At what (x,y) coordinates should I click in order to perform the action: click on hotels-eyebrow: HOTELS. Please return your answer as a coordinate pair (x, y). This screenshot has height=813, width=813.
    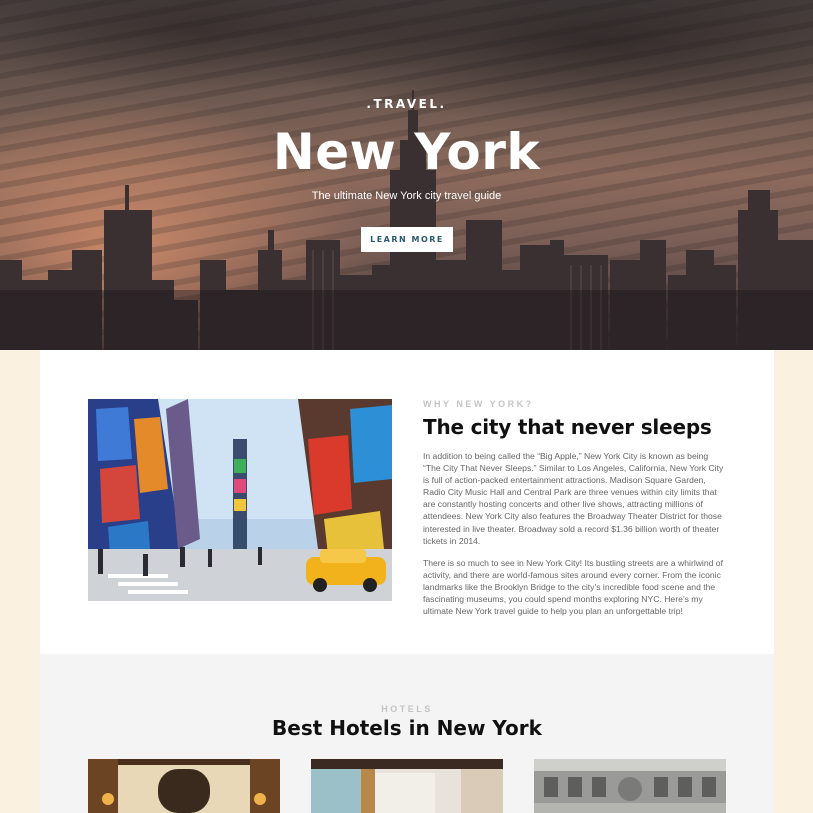
    Looking at the image, I should click on (407, 709).